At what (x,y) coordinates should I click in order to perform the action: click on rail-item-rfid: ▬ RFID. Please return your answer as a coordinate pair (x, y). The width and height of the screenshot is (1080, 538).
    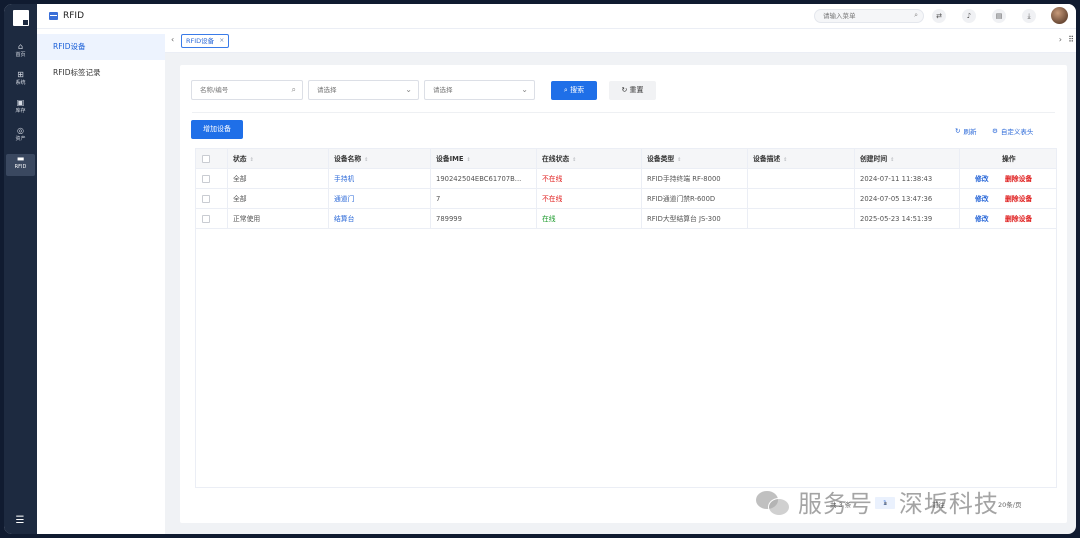
    Looking at the image, I should click on (20, 165).